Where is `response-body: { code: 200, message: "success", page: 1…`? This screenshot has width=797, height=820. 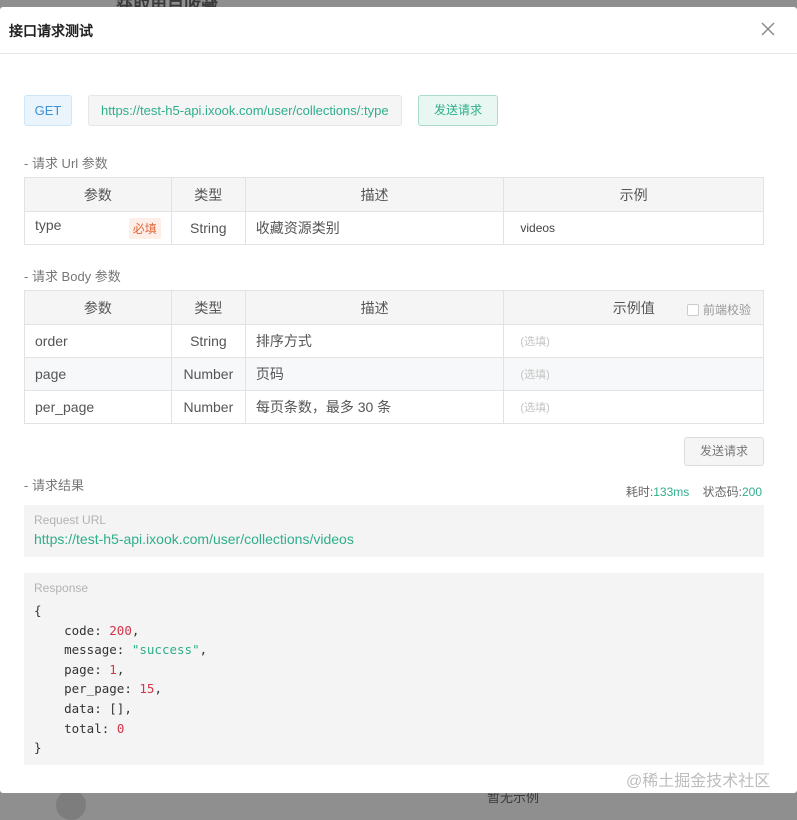 response-body: { code: 200, message: "success", page: 1… is located at coordinates (121, 679).